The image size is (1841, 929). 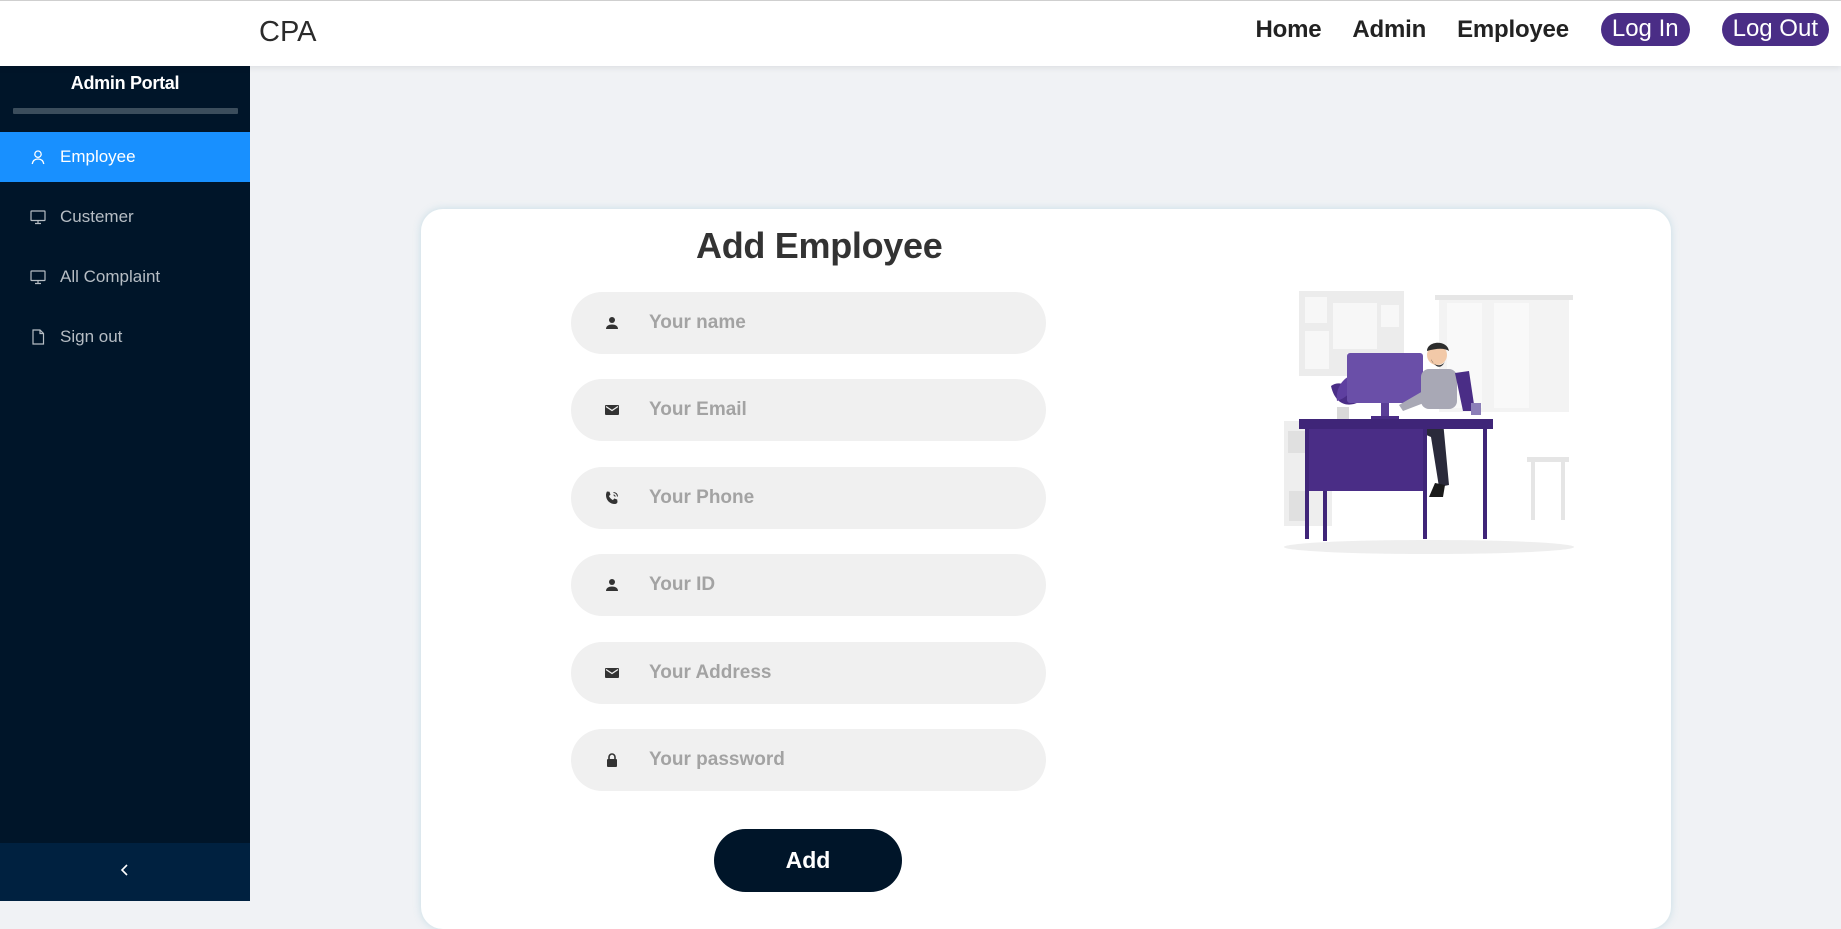 I want to click on sidebar-item-label: Employee, so click(x=98, y=156).